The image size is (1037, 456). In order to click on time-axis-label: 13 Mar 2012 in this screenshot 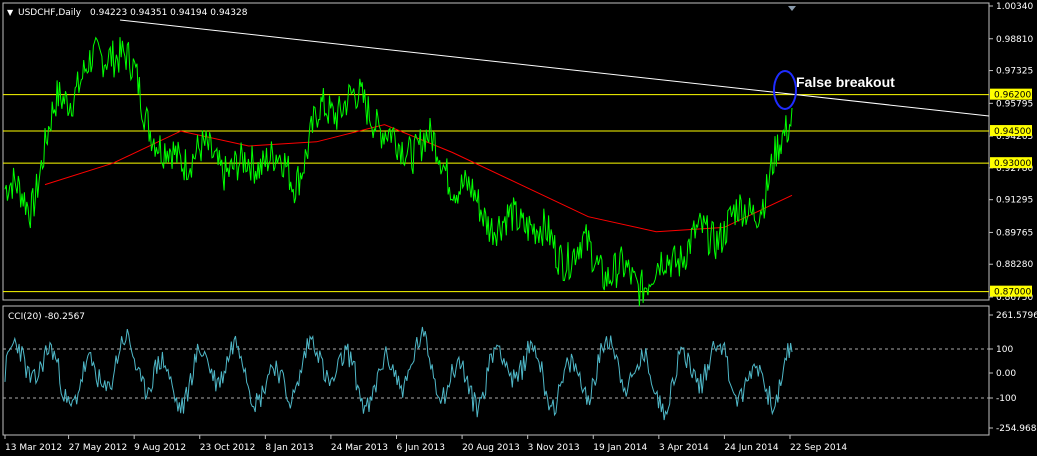, I will do `click(33, 448)`.